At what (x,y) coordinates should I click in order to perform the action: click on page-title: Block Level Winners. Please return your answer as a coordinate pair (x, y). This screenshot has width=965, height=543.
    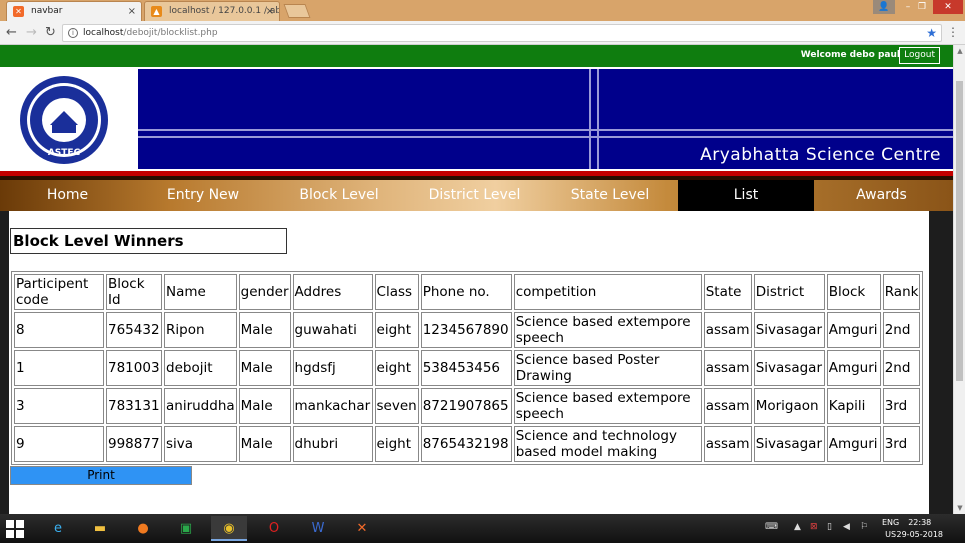
    Looking at the image, I should click on (148, 241).